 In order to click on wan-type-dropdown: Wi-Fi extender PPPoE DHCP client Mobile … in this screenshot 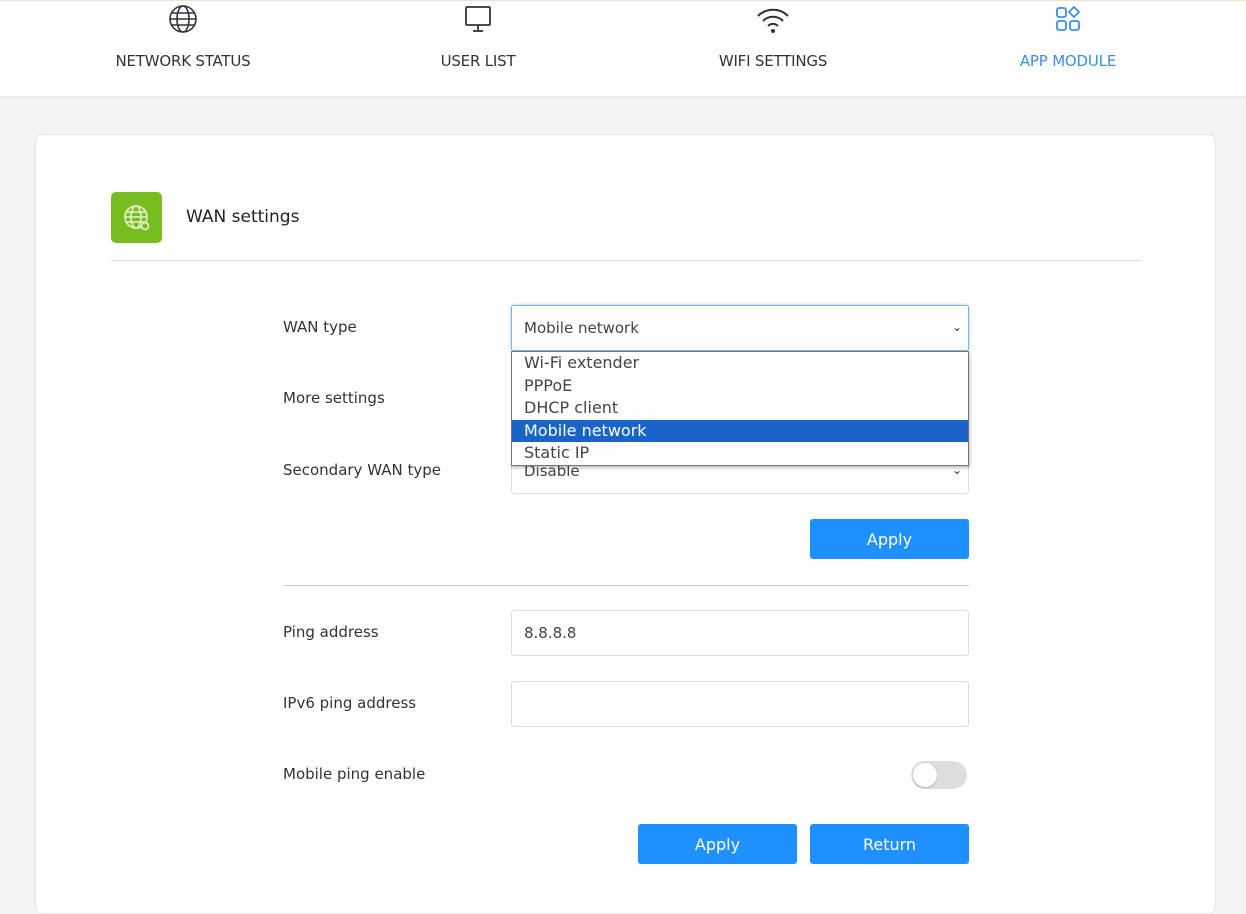, I will do `click(740, 408)`.